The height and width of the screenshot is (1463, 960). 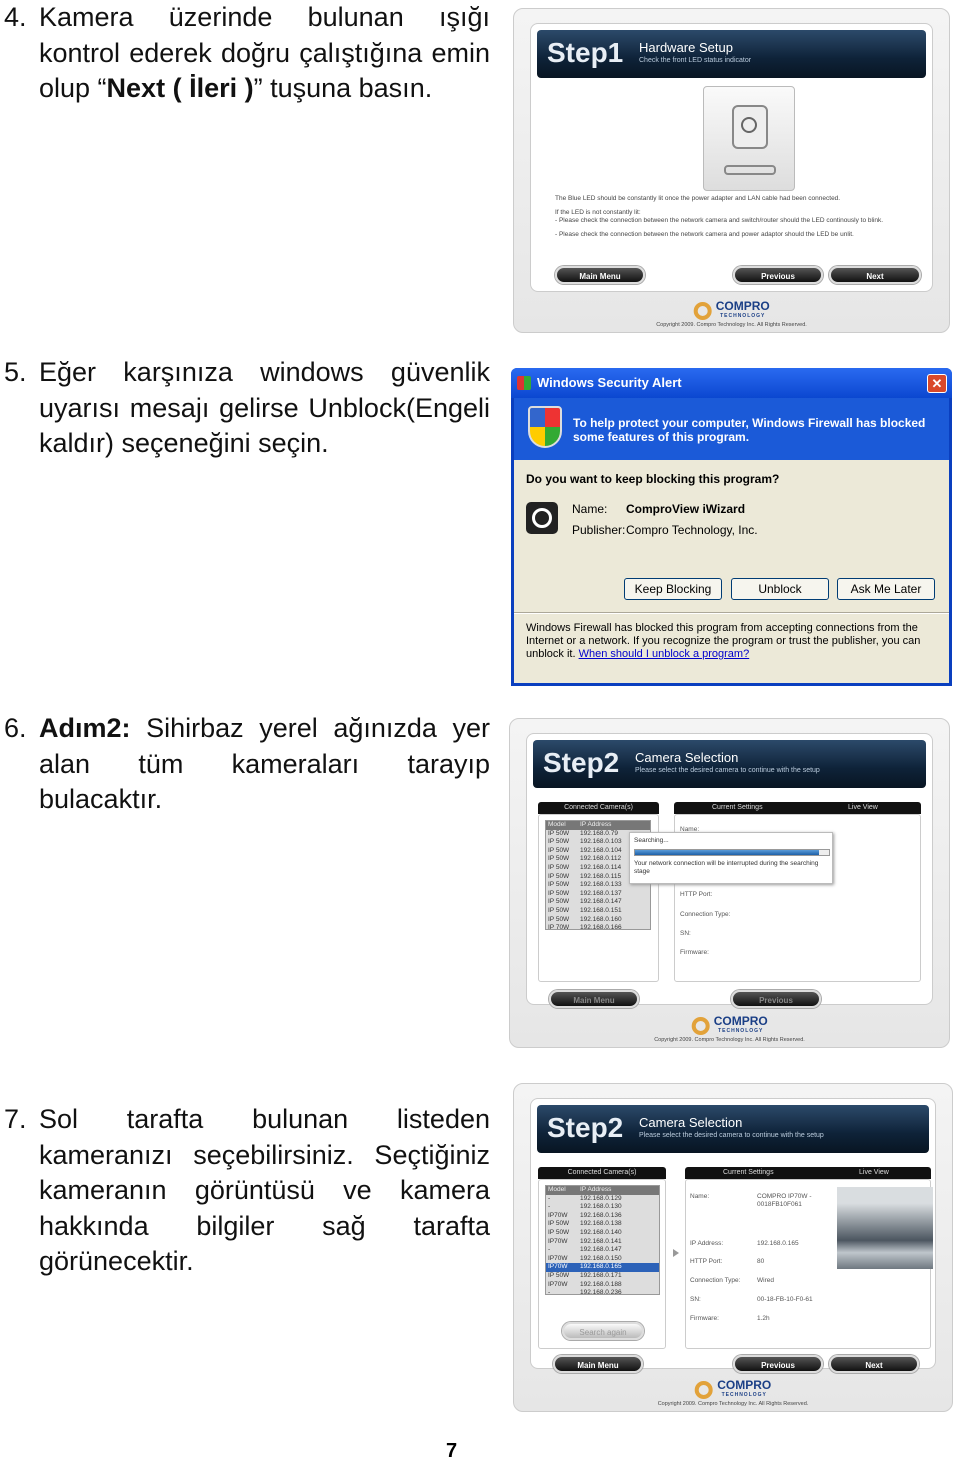 What do you see at coordinates (765, 1280) in the screenshot?
I see `connection-type-value: Wired` at bounding box center [765, 1280].